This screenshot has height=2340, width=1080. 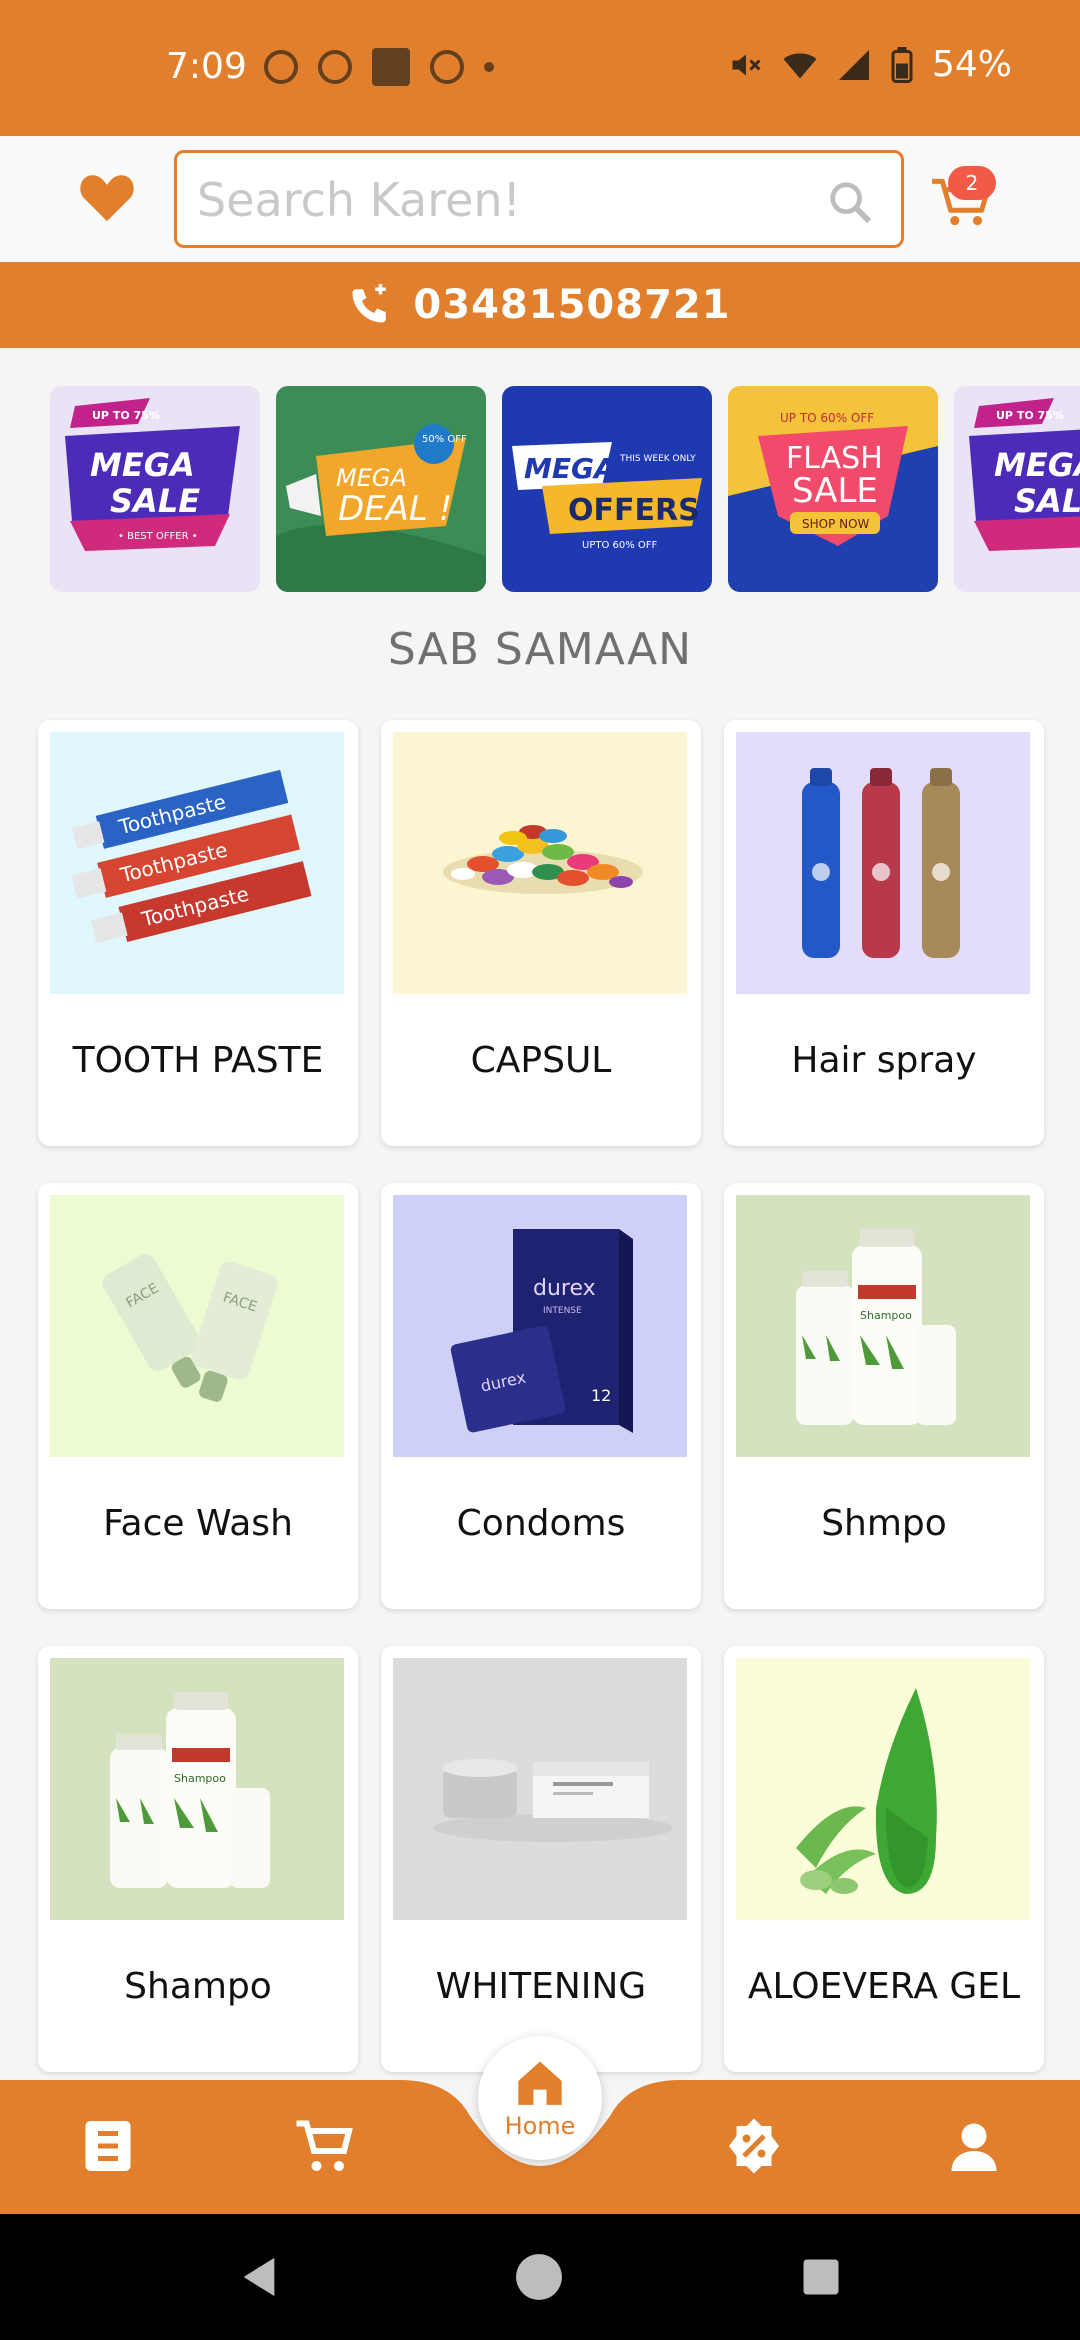 What do you see at coordinates (540, 2126) in the screenshot?
I see `home-label: Home` at bounding box center [540, 2126].